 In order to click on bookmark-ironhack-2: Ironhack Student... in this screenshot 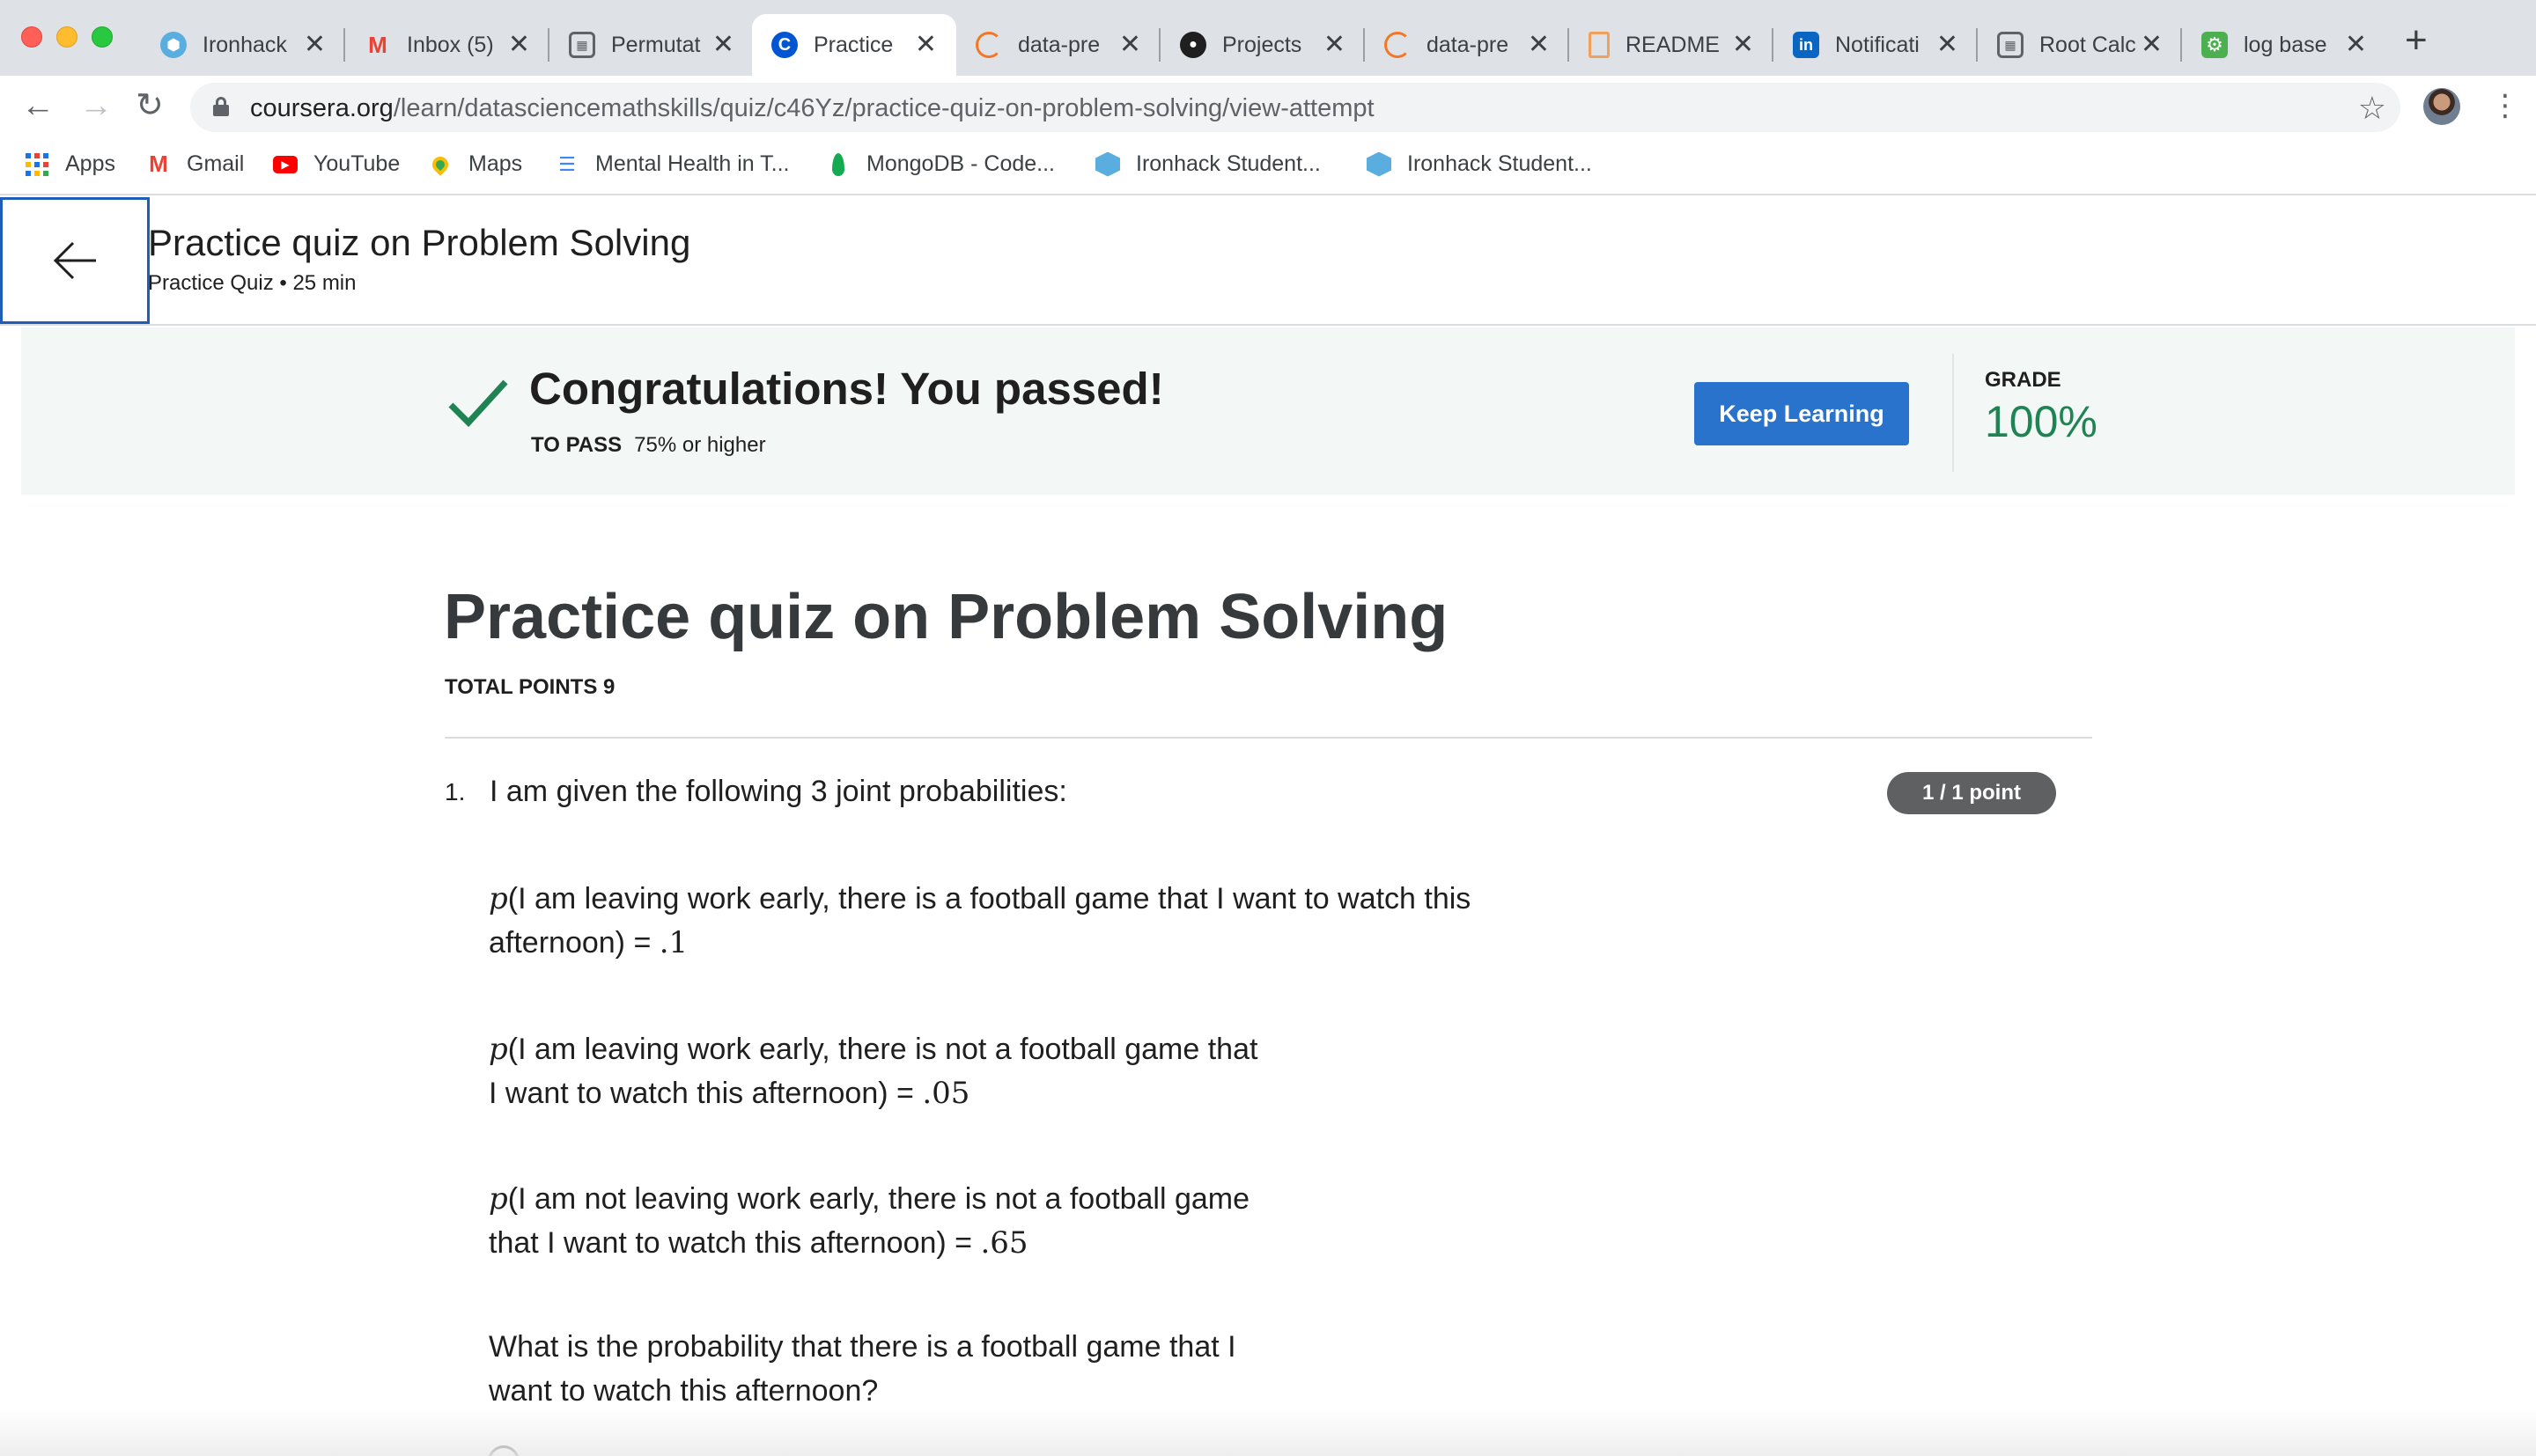, I will do `click(1479, 164)`.